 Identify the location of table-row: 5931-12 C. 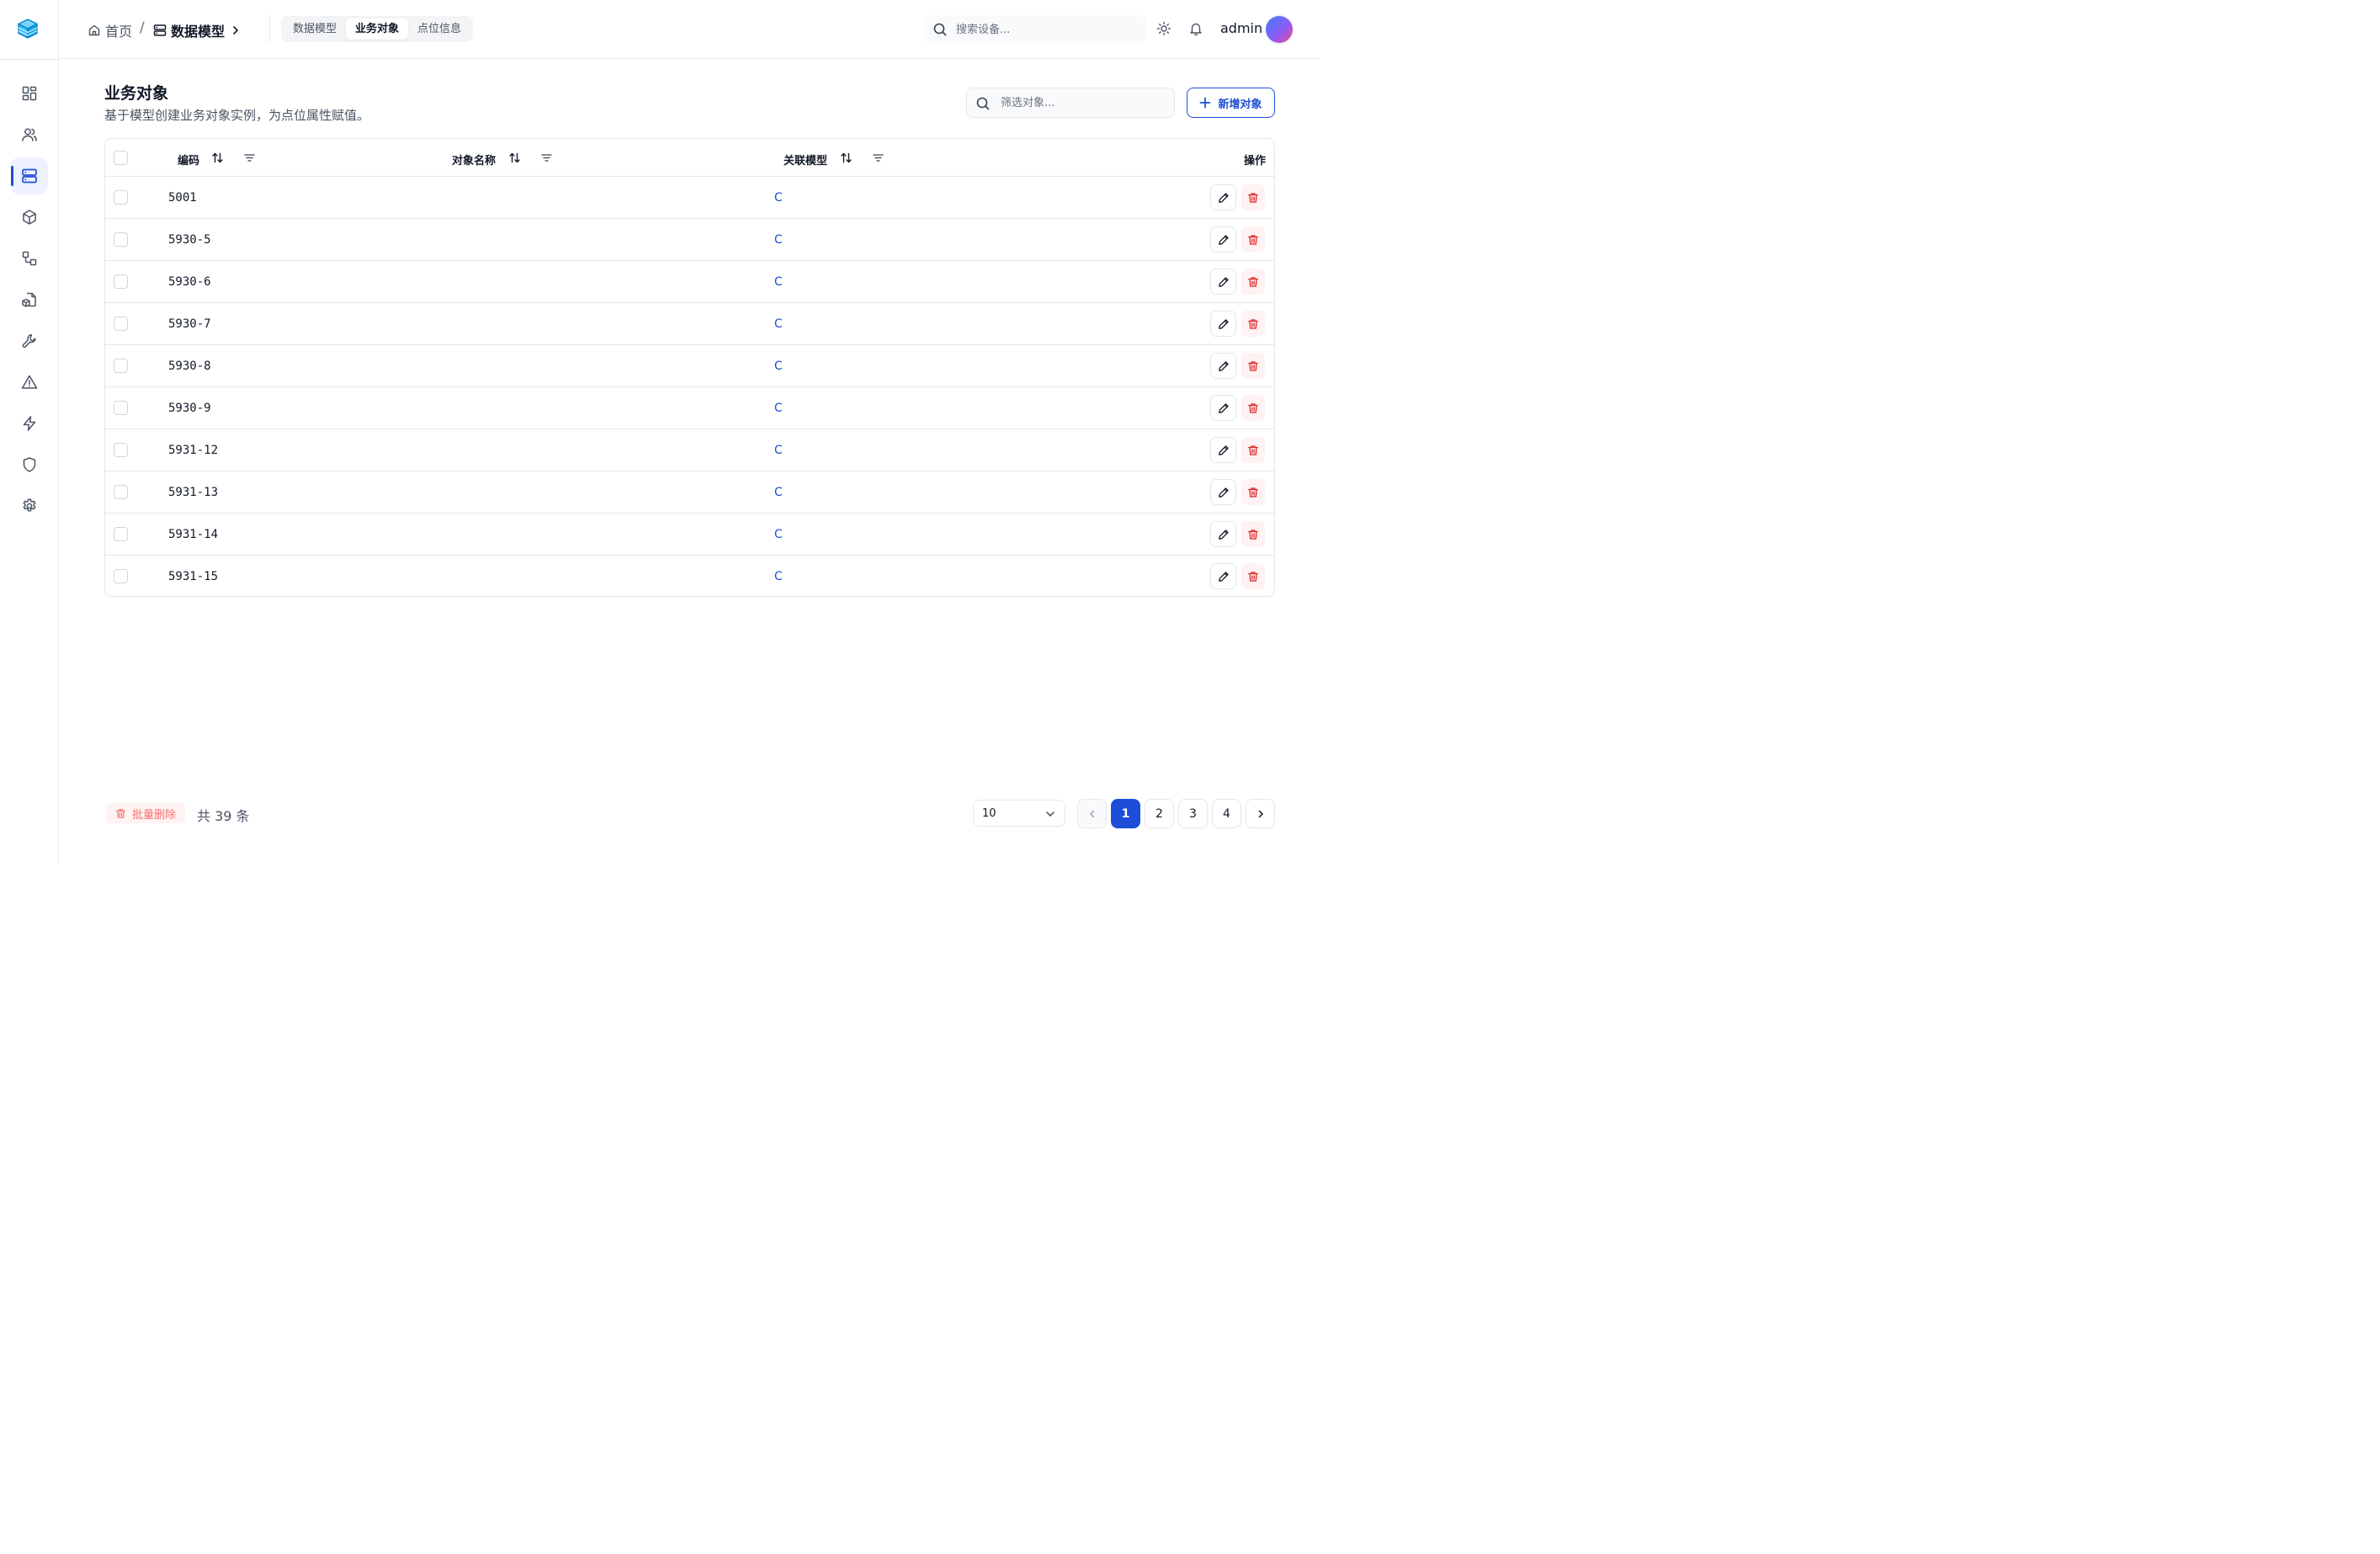
(689, 450).